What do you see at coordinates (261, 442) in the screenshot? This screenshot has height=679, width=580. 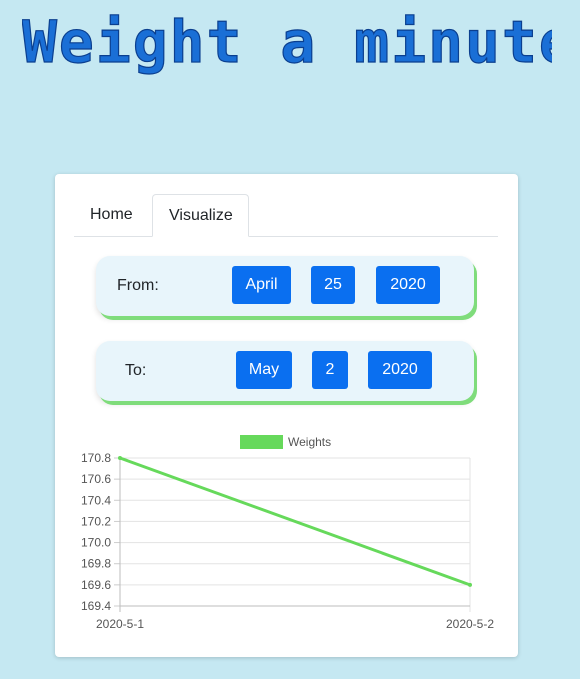 I see `legend-swatch-weights` at bounding box center [261, 442].